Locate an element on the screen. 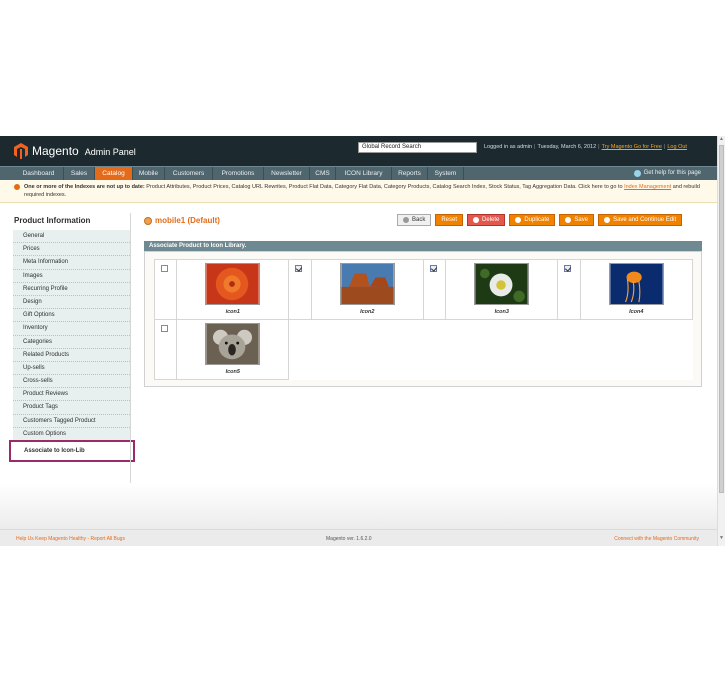 This screenshot has width=725, height=680. back-button: Back is located at coordinates (414, 220).